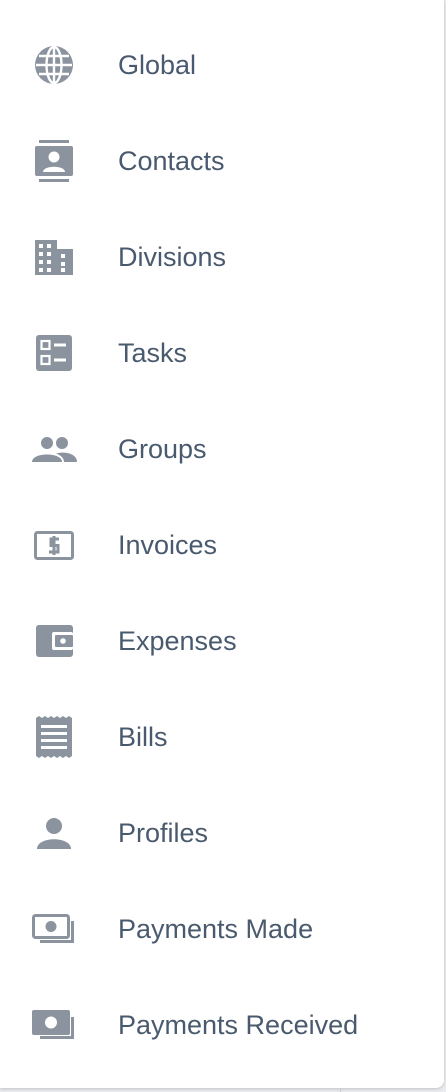 Image resolution: width=446 pixels, height=1092 pixels. I want to click on menu-item-invoices: Invoices, so click(222, 545).